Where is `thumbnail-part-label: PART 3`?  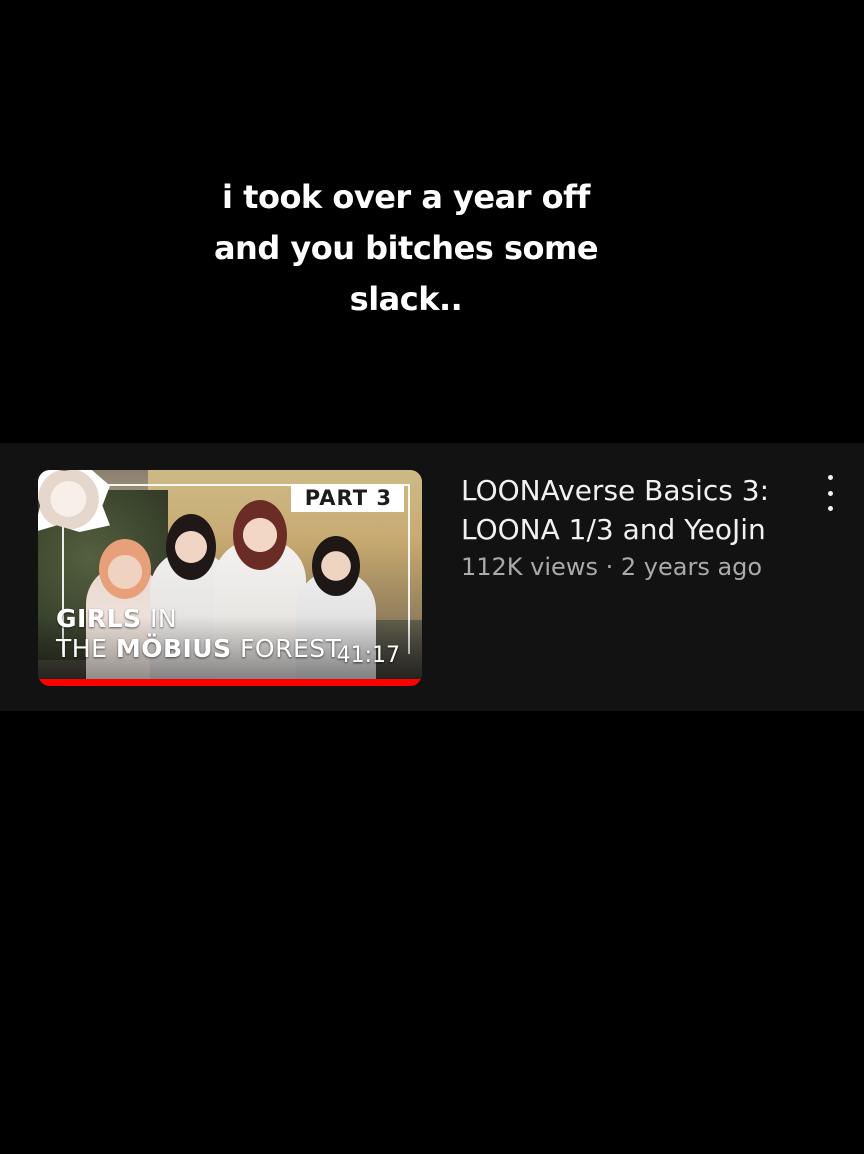
thumbnail-part-label: PART 3 is located at coordinates (347, 498).